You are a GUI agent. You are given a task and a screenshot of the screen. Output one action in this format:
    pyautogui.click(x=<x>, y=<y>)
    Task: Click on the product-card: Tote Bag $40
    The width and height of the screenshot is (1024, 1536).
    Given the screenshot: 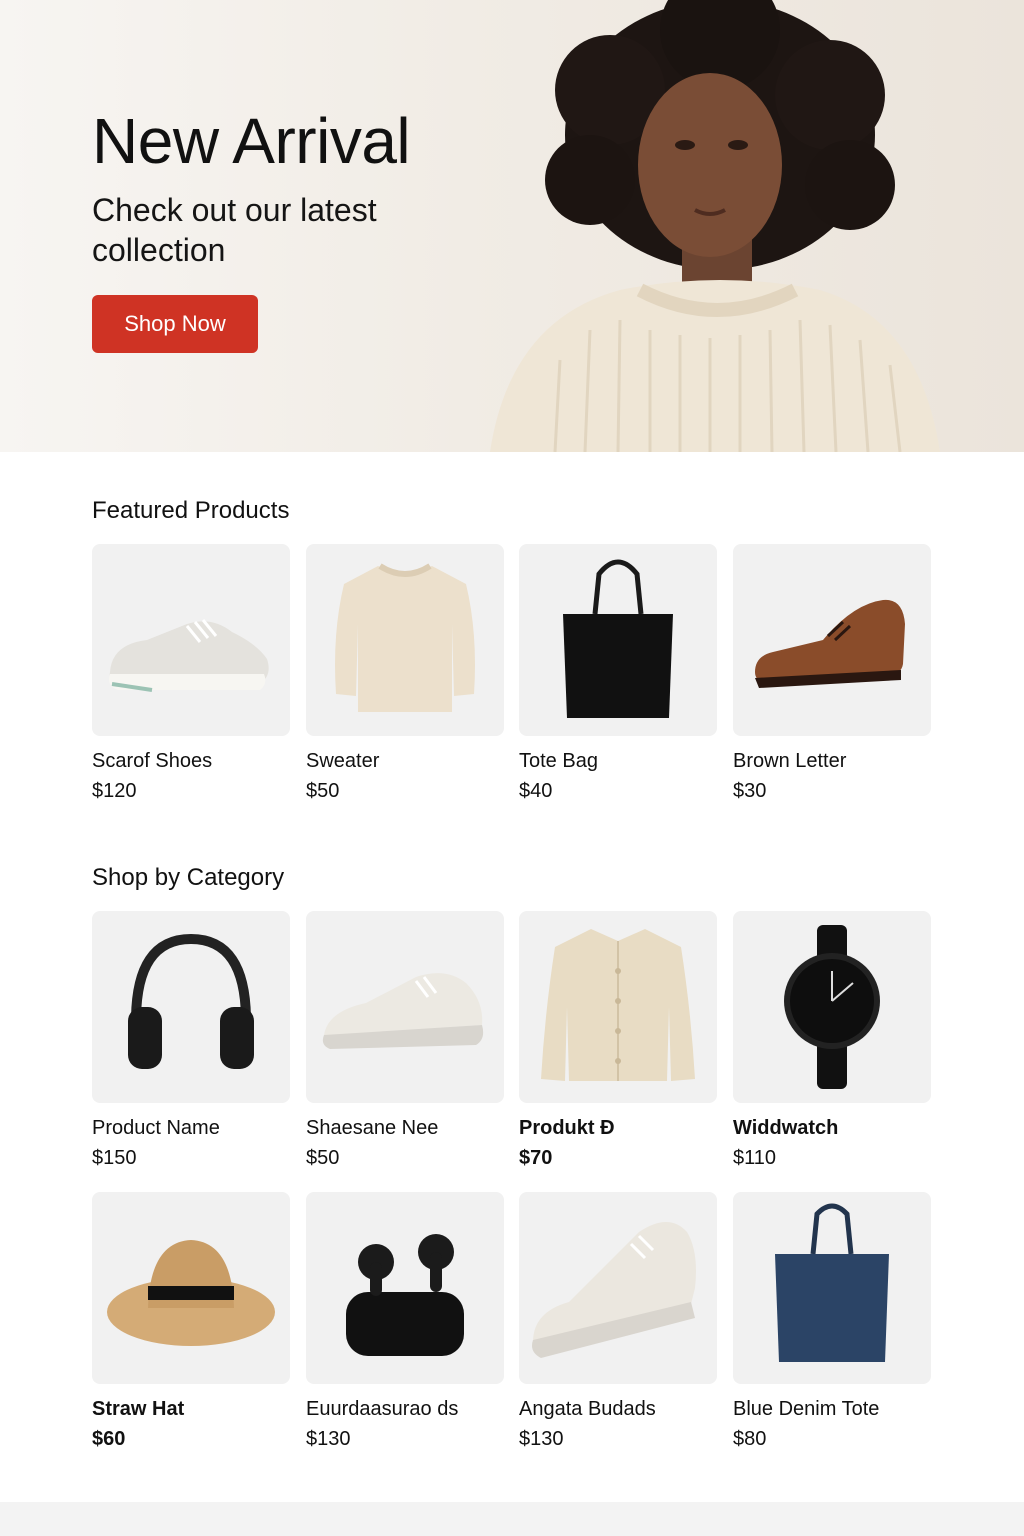 What is the action you would take?
    pyautogui.click(x=618, y=673)
    